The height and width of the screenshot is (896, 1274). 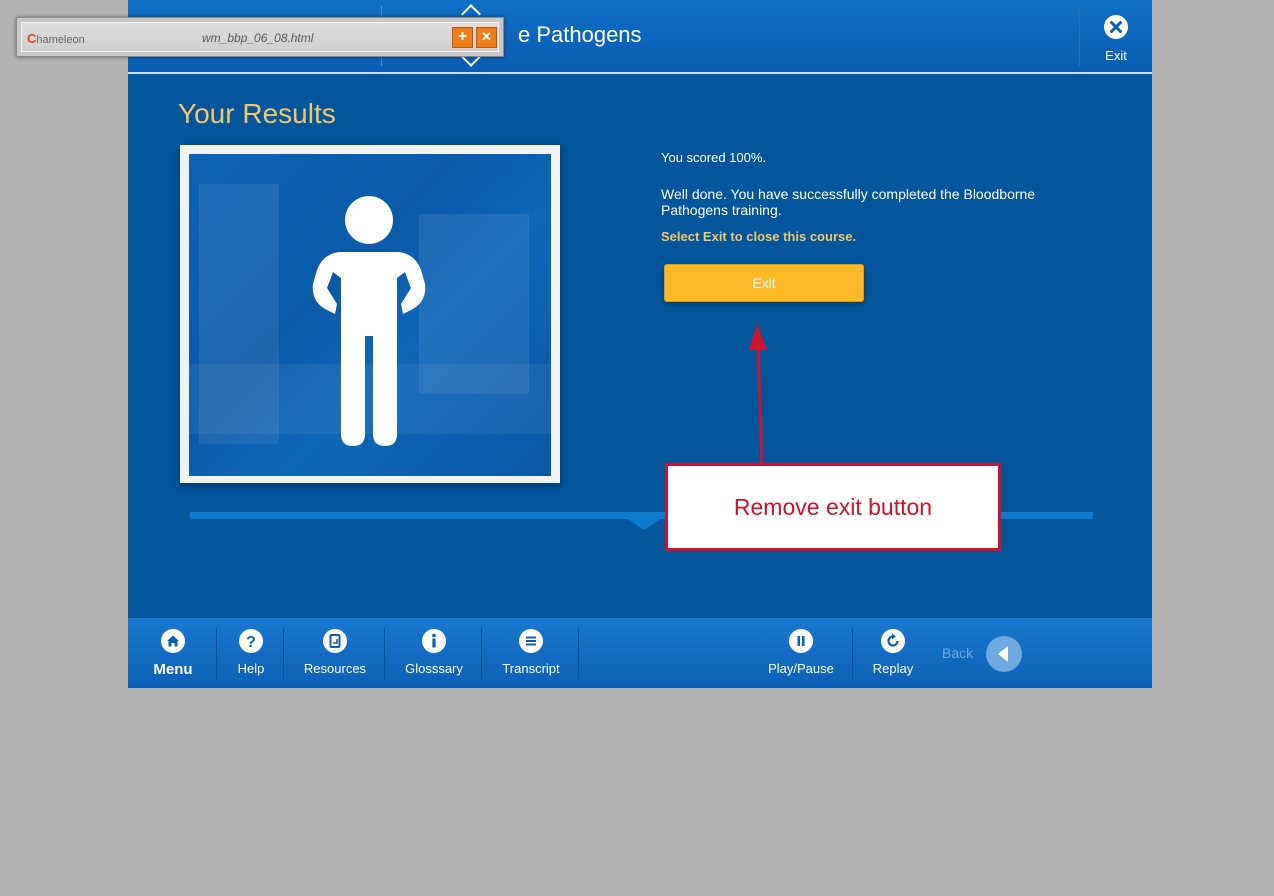 What do you see at coordinates (173, 641) in the screenshot?
I see `home-icon` at bounding box center [173, 641].